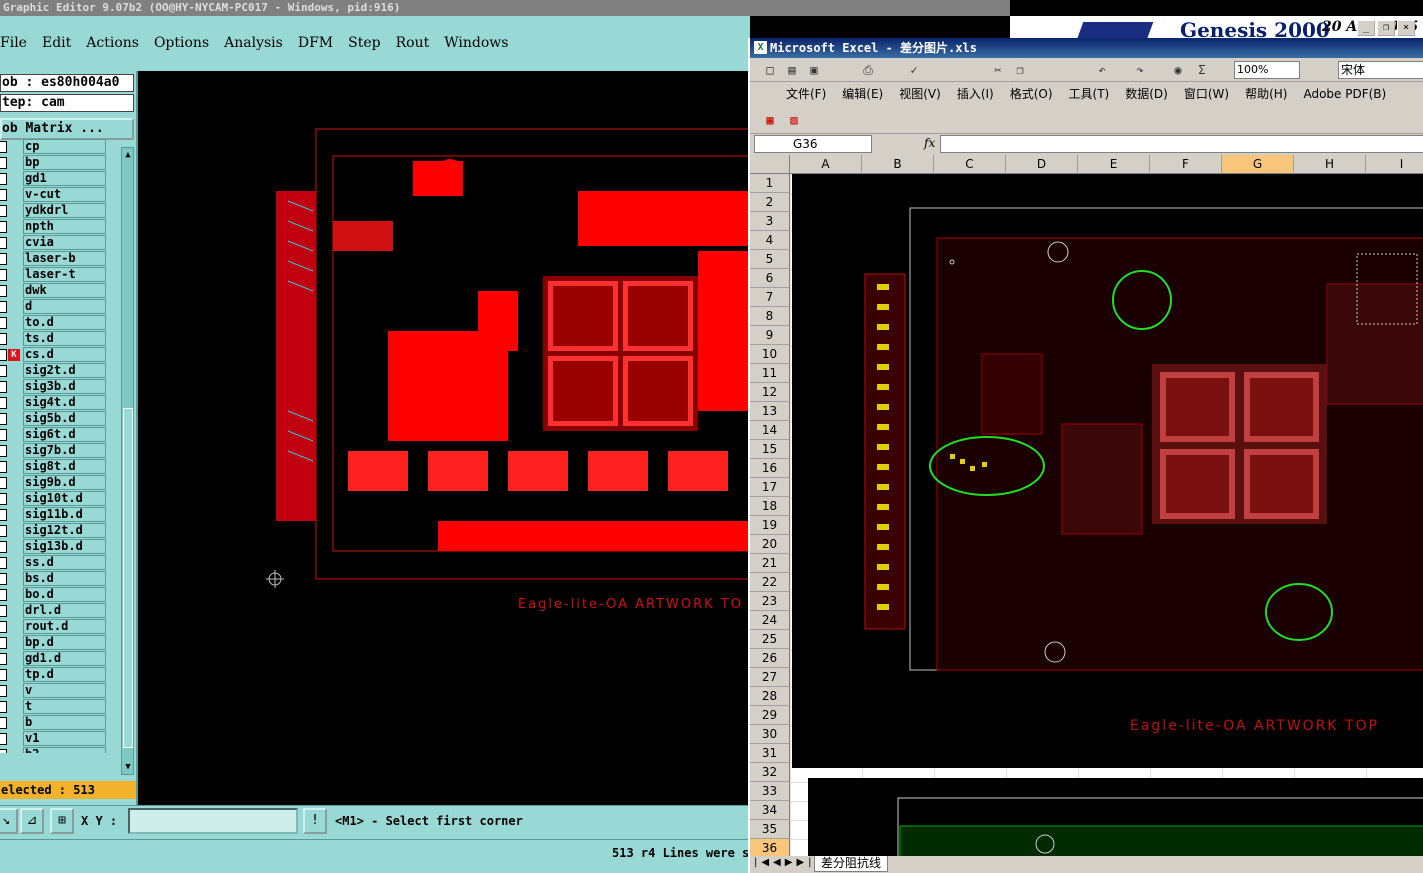  What do you see at coordinates (413, 43) in the screenshot?
I see `ge-menu-rout: Rout` at bounding box center [413, 43].